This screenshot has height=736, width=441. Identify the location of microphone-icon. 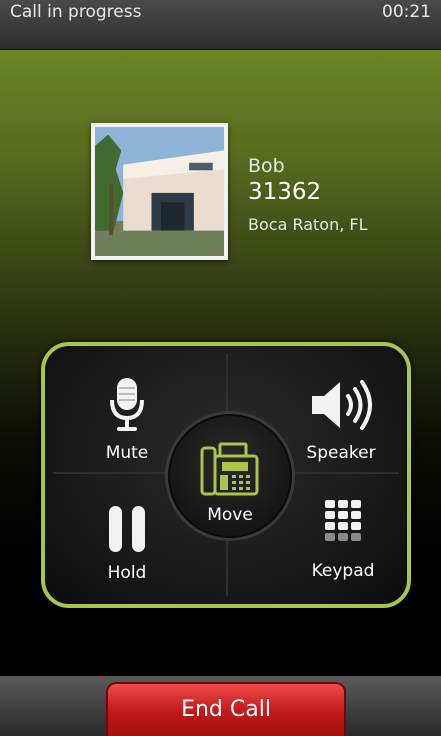
(127, 404).